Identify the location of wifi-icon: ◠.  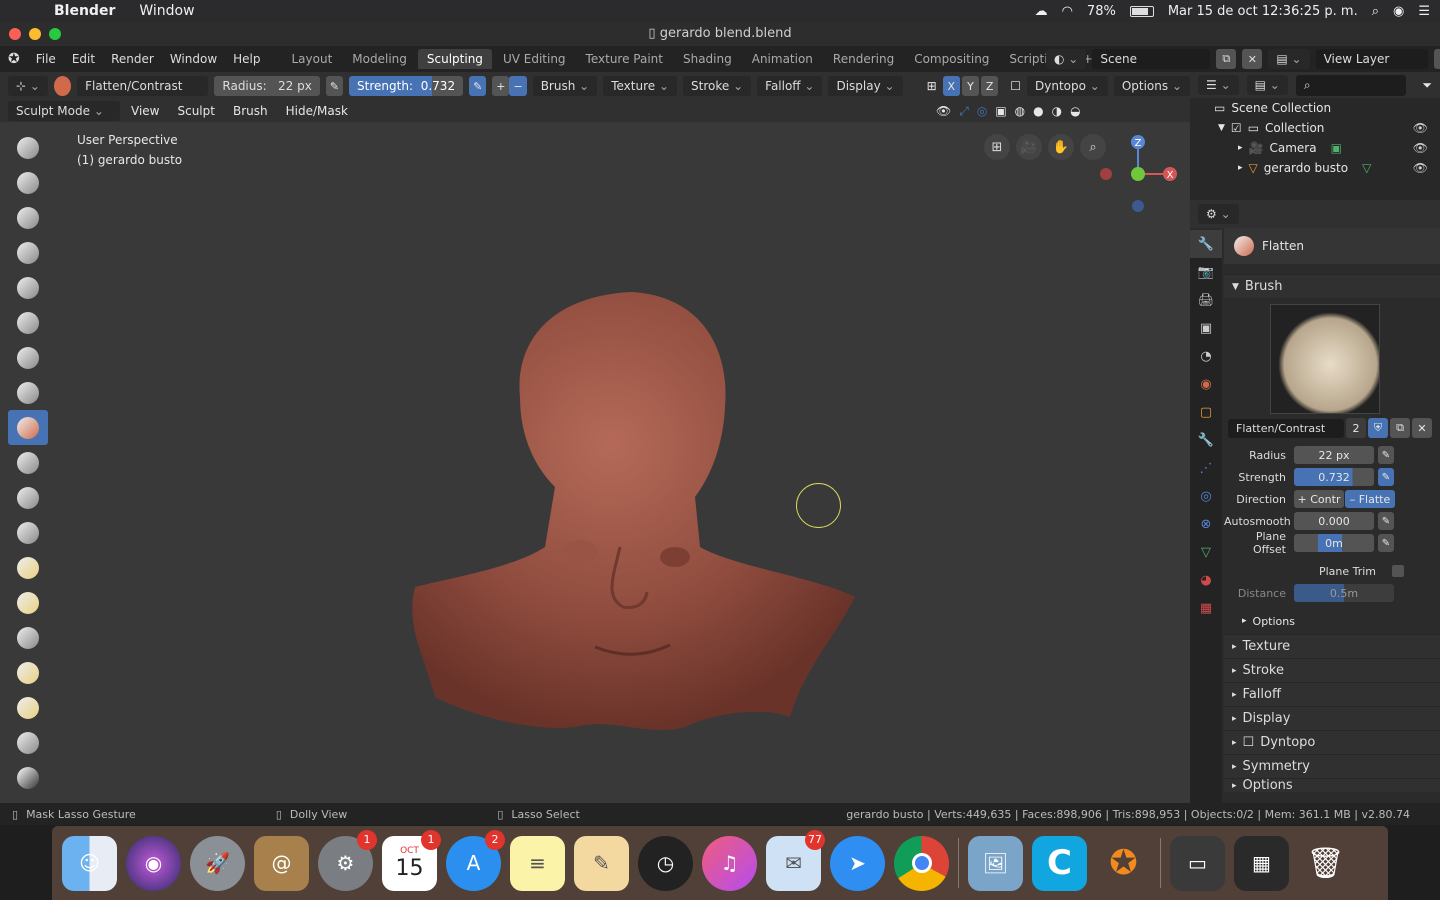
(1067, 11).